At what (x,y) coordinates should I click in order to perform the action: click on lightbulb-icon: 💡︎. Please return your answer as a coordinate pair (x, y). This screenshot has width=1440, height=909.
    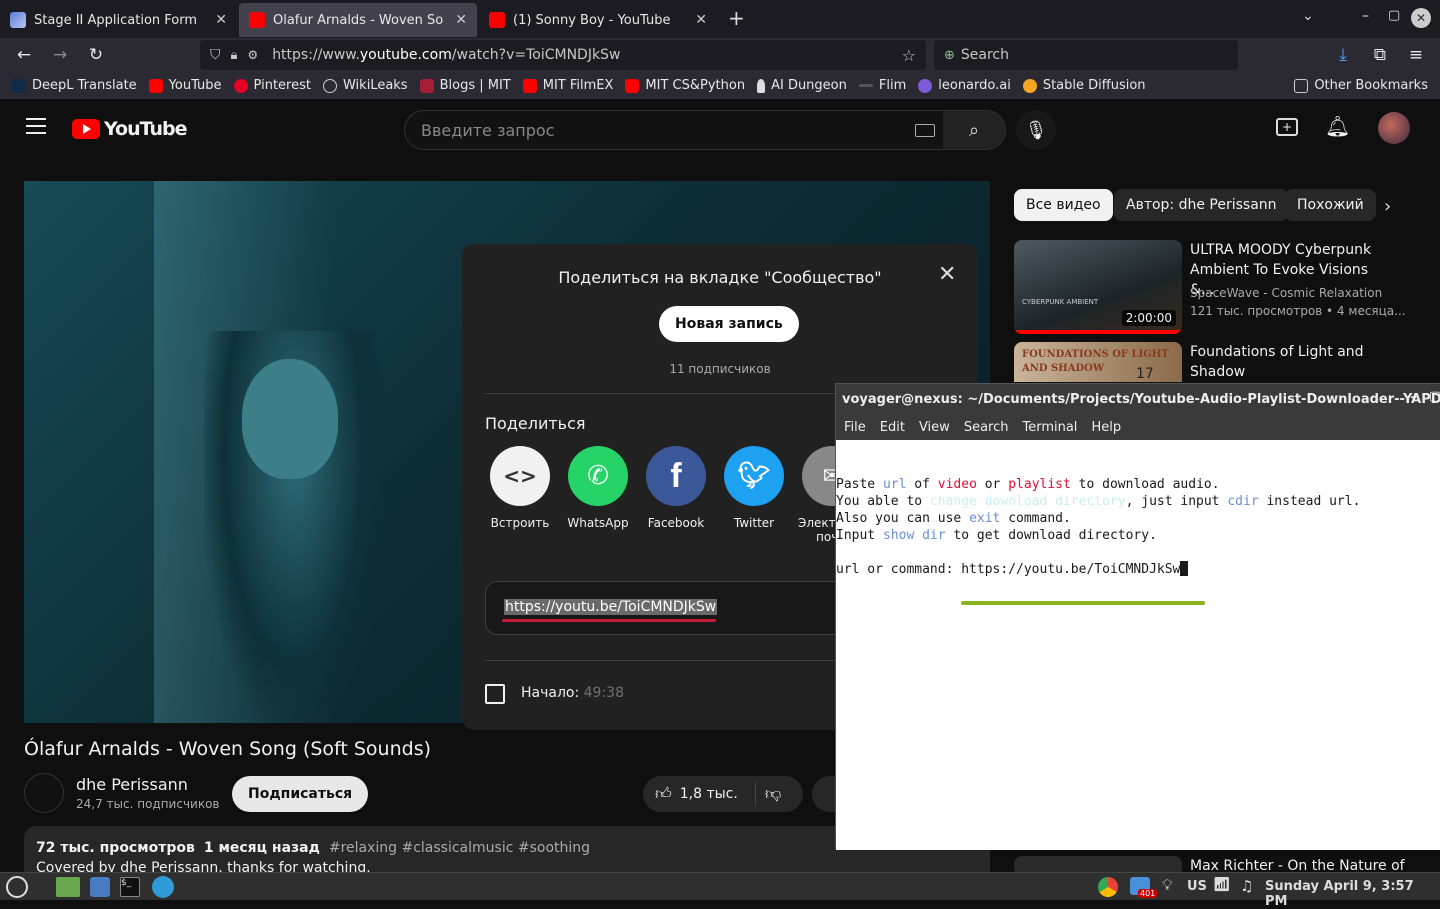
    Looking at the image, I should click on (1167, 885).